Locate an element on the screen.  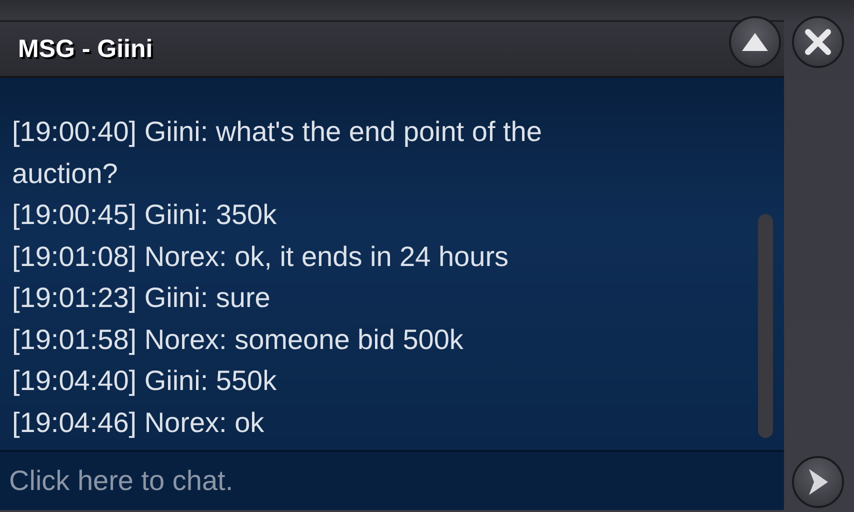
chat-message: [19:01:23] Giini: sure is located at coordinates (142, 298).